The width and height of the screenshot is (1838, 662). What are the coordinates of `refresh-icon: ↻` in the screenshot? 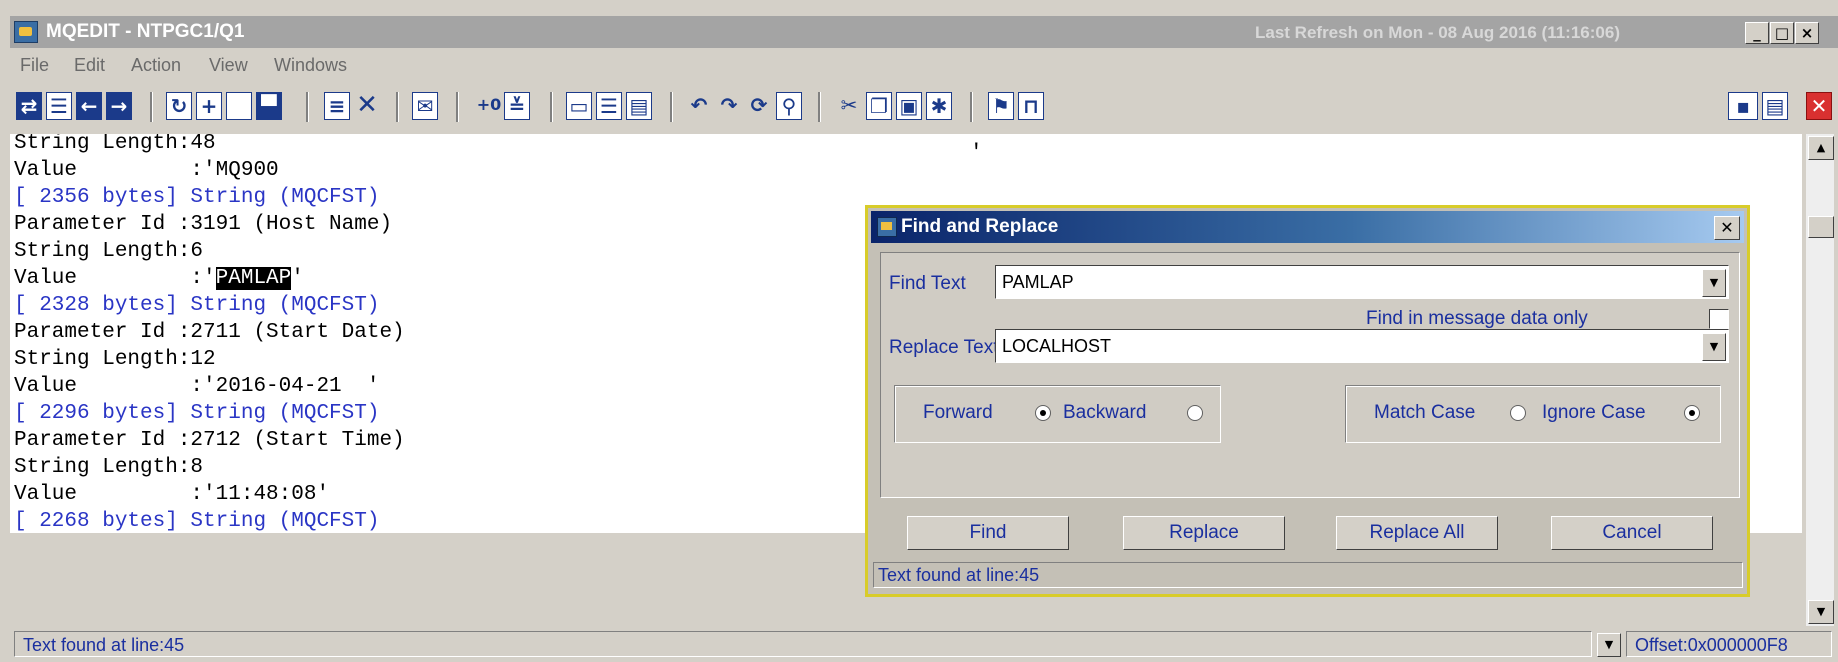 It's located at (179, 106).